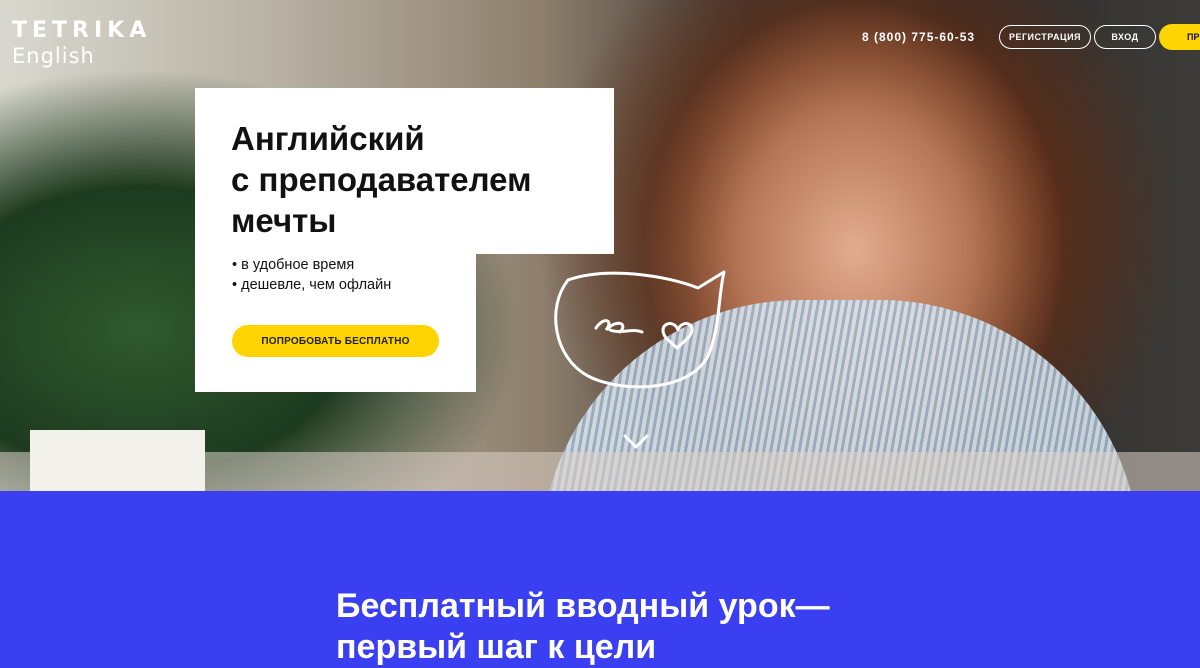 This screenshot has height=668, width=1200. Describe the element at coordinates (640, 329) in the screenshot. I see `speech-bubble-doodle-icon` at that location.